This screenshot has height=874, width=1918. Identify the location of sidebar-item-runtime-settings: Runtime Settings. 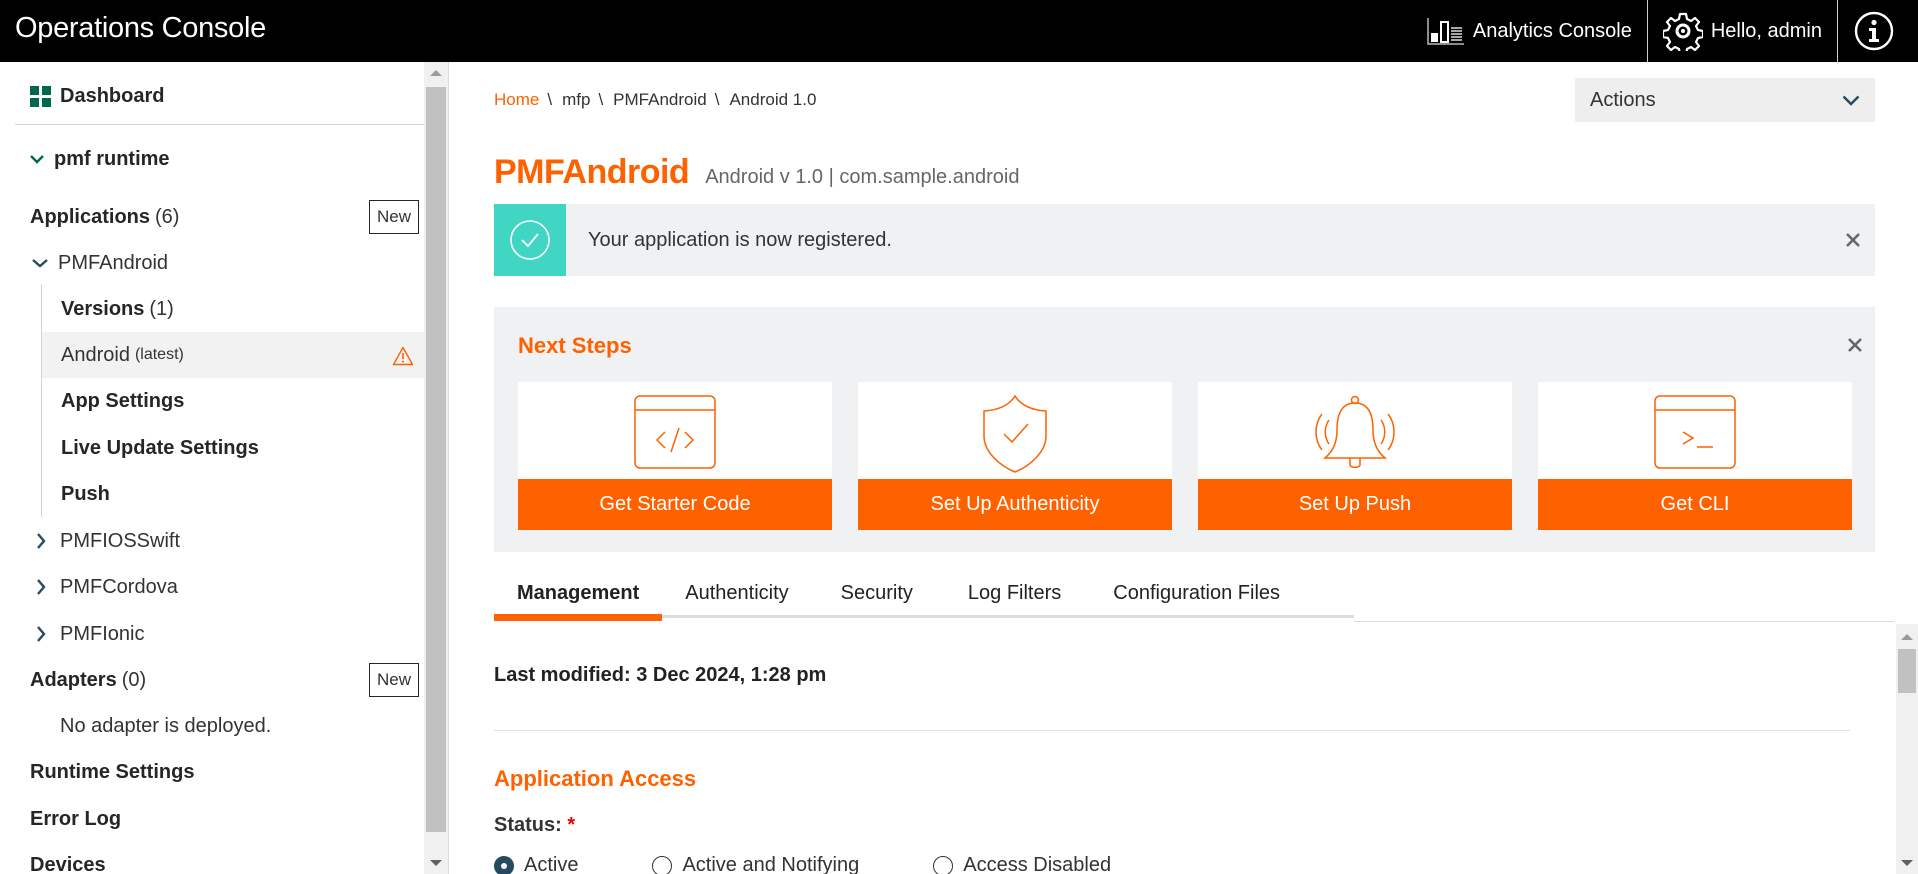
(227, 772).